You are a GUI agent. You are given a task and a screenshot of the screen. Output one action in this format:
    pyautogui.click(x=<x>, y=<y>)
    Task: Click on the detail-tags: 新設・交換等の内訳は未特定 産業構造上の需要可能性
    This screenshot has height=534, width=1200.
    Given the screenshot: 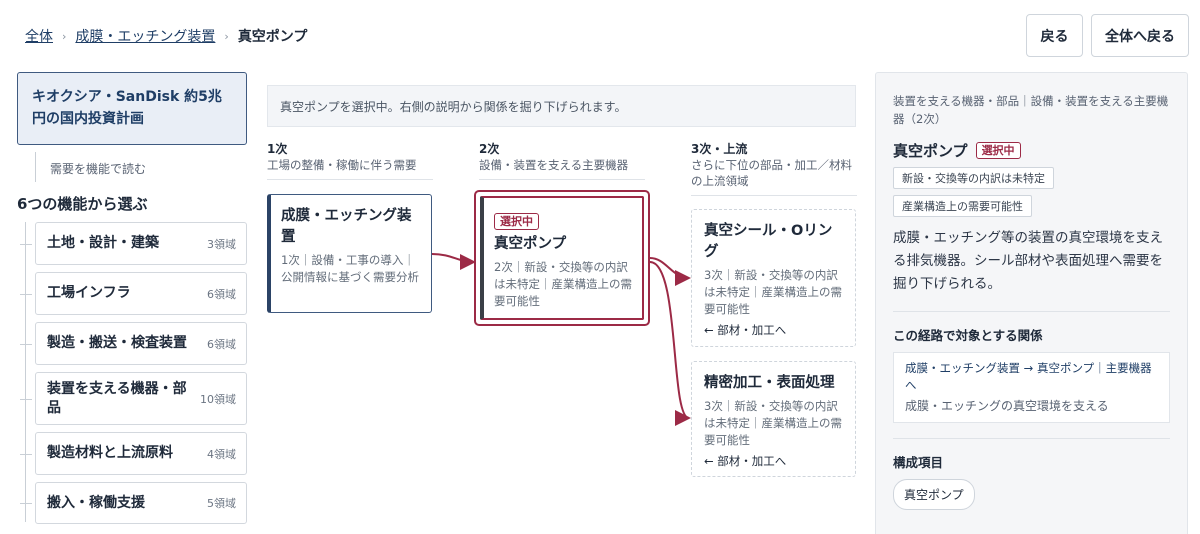 What is the action you would take?
    pyautogui.click(x=1031, y=189)
    